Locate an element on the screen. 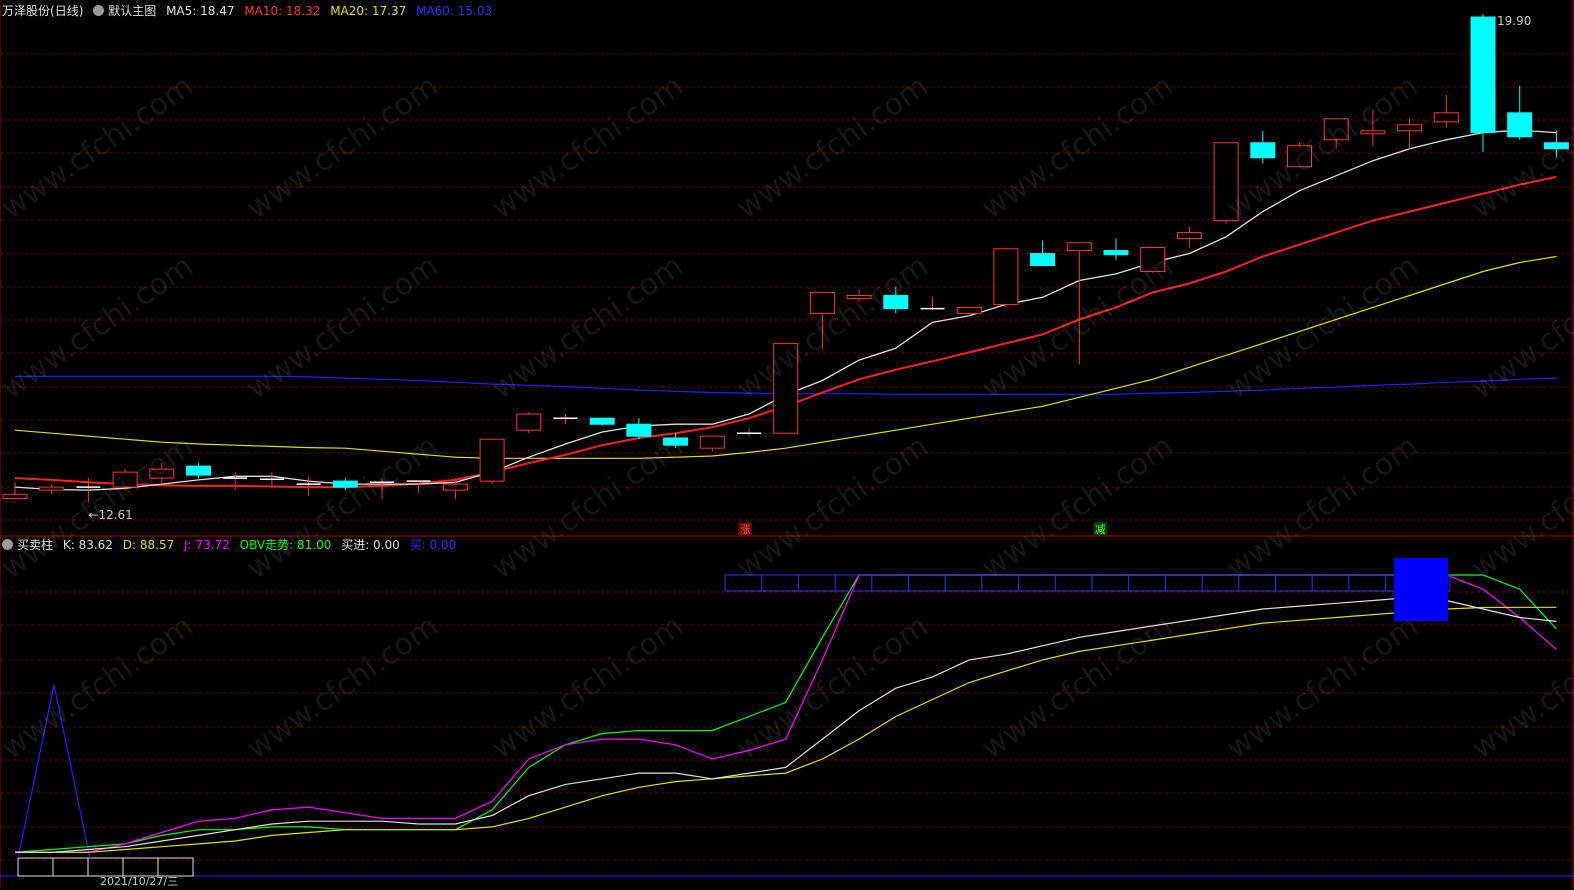 The image size is (1574, 890). obv-value: OBV走势: 81.00 is located at coordinates (285, 545).